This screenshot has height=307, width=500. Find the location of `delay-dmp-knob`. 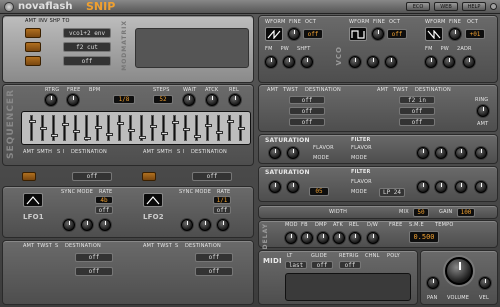

delay-dmp-knob is located at coordinates (323, 238).